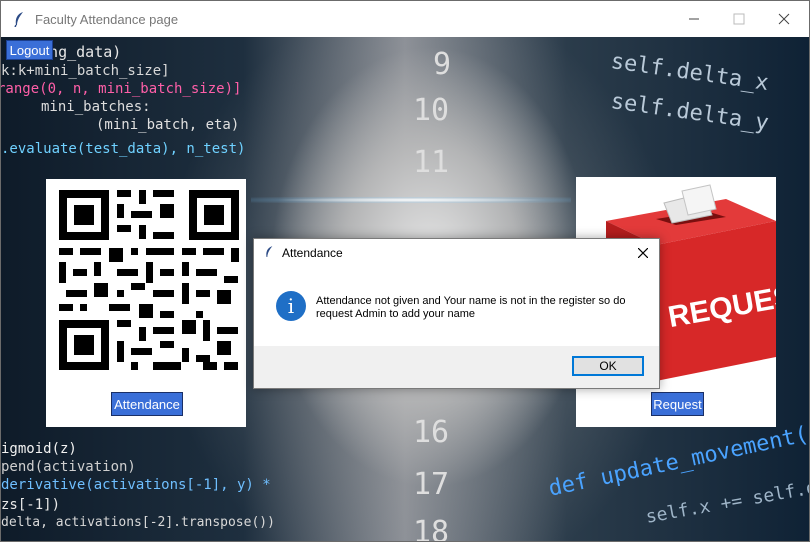  Describe the element at coordinates (608, 366) in the screenshot. I see `ok-button: OK` at that location.